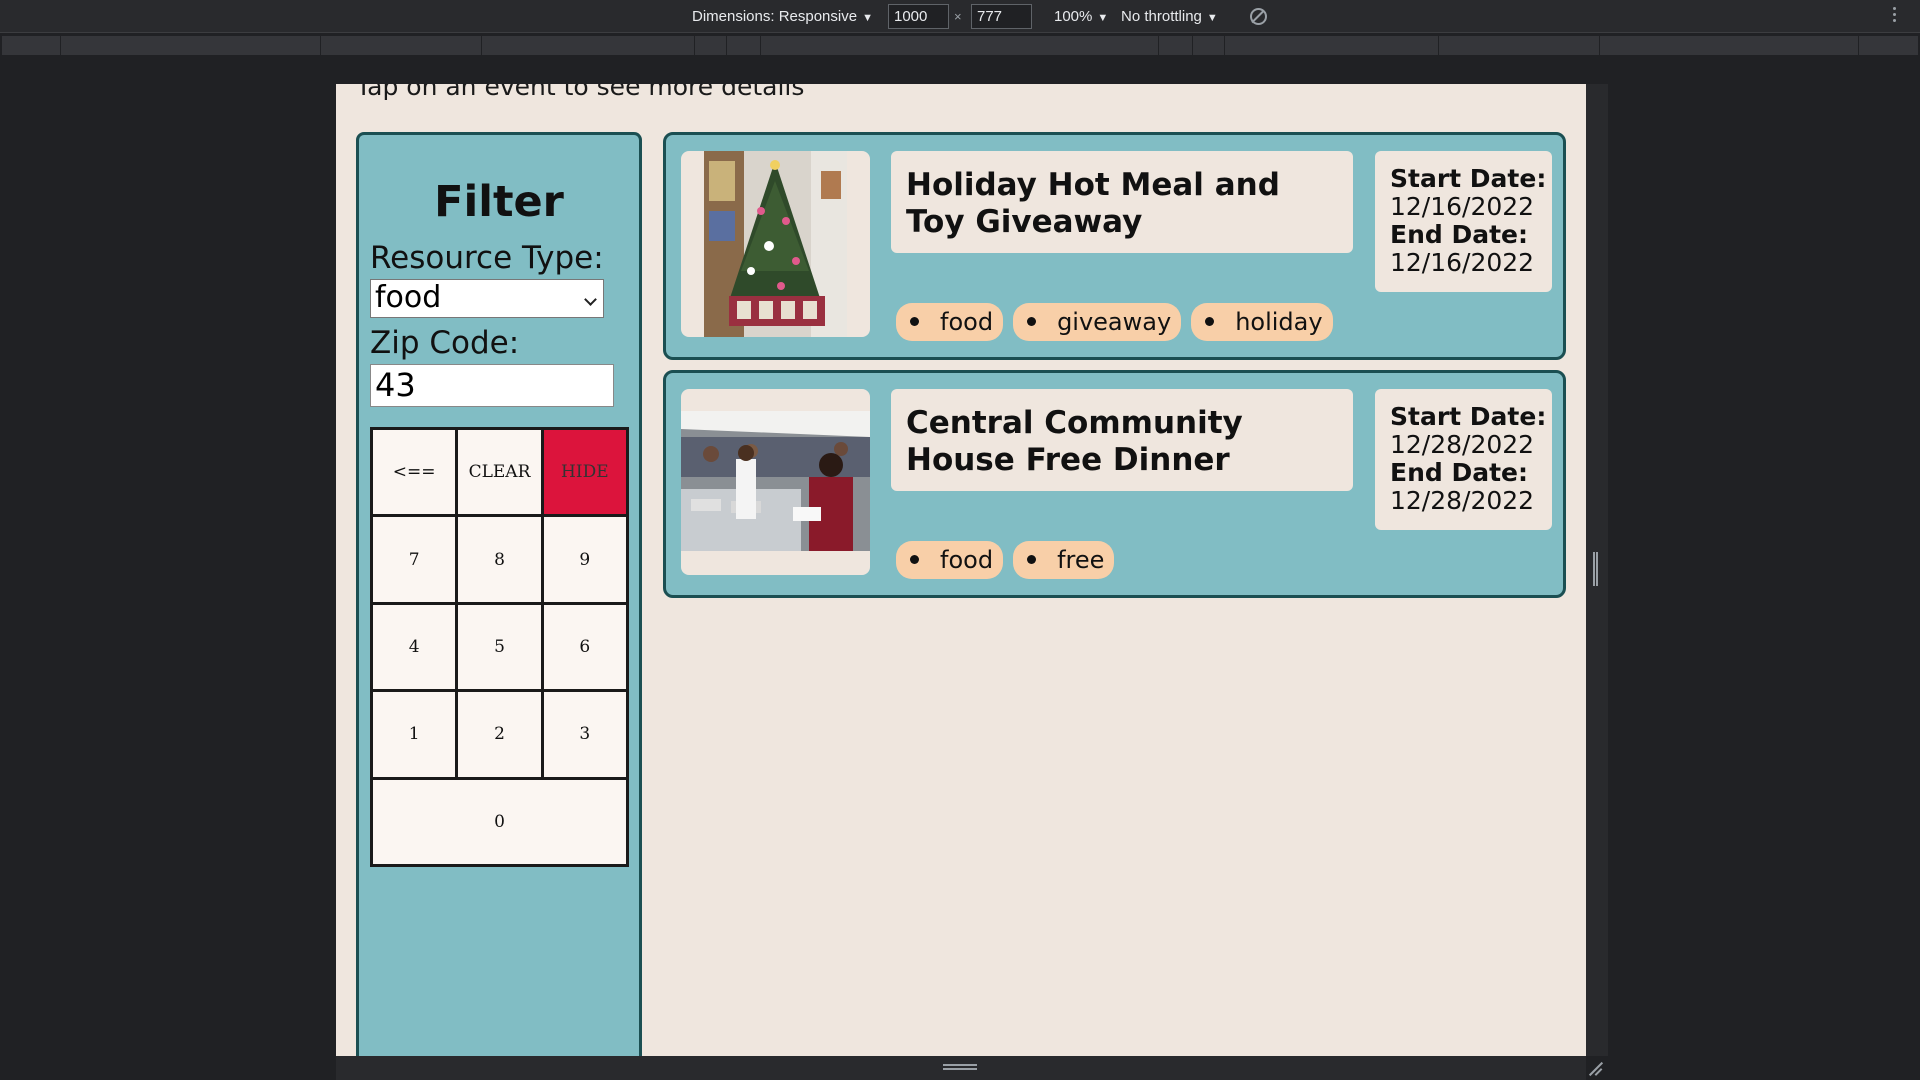 This screenshot has height=1080, width=1920. What do you see at coordinates (1462, 444) in the screenshot?
I see `start-date-value: 12/28/2022` at bounding box center [1462, 444].